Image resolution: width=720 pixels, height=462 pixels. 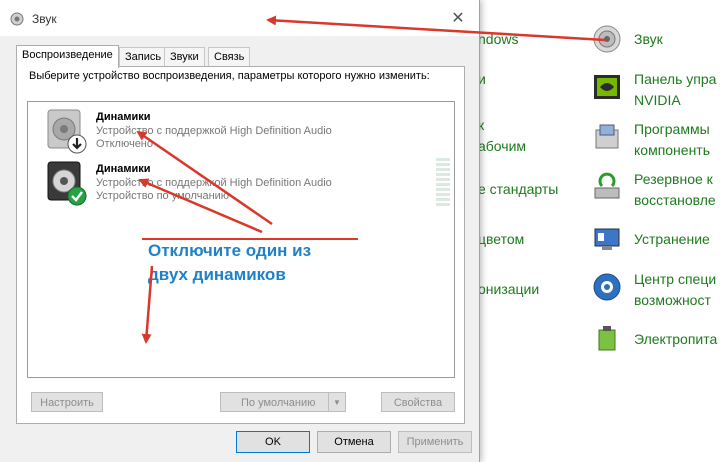 What do you see at coordinates (67, 56) in the screenshot?
I see `tab-playback: Воспроизведение` at bounding box center [67, 56].